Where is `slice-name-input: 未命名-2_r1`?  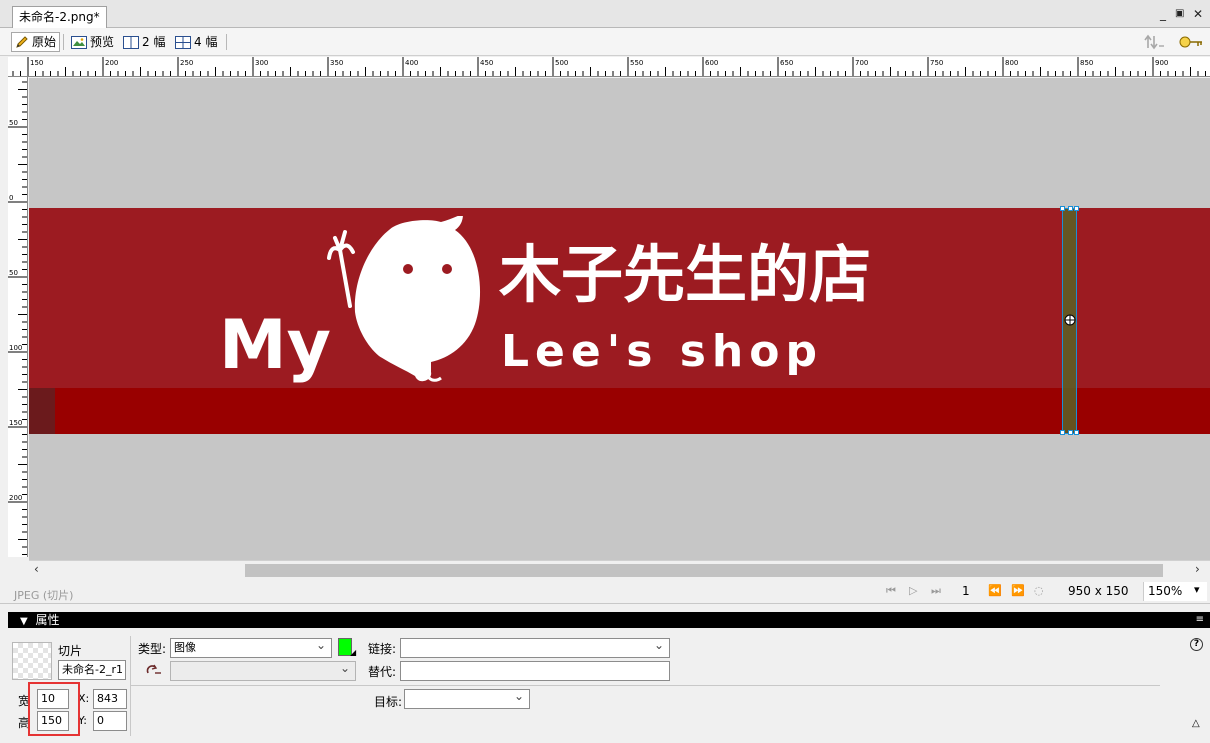 slice-name-input: 未命名-2_r1 is located at coordinates (92, 670).